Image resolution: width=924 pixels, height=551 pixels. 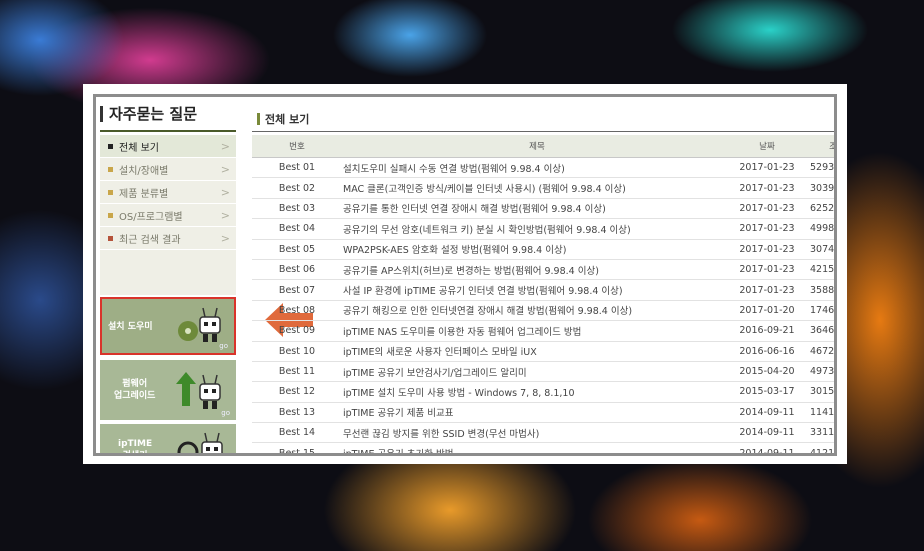 I want to click on iptime-finder-banner: ipTIME 검색기, so click(x=168, y=440).